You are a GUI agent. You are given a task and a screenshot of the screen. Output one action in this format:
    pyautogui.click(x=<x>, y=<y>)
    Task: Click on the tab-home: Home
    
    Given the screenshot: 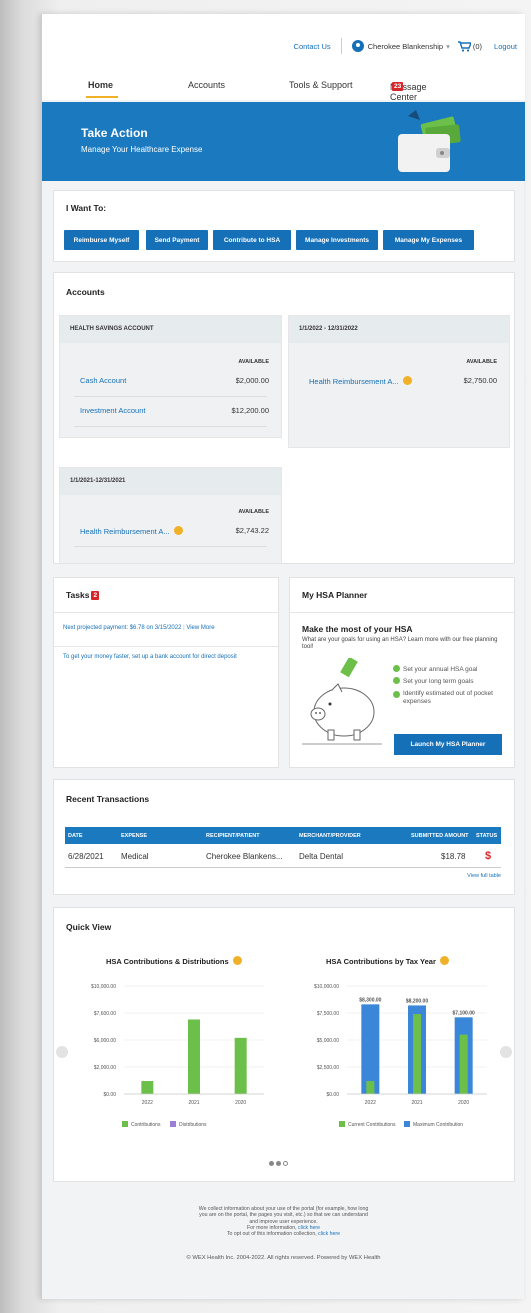 What is the action you would take?
    pyautogui.click(x=100, y=85)
    